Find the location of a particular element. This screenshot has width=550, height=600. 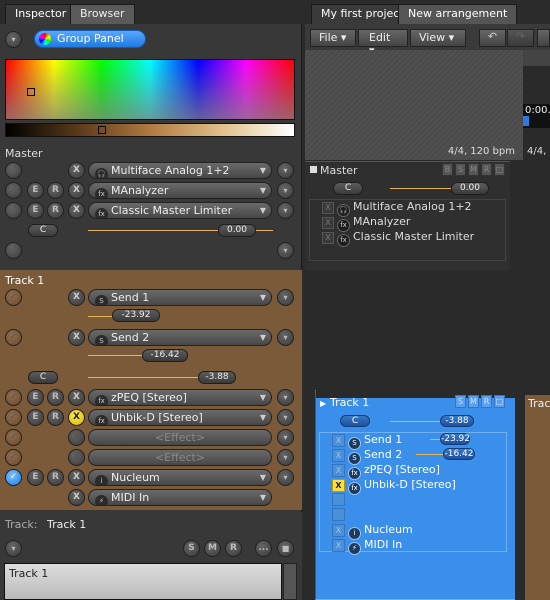

rack-master-more: □ is located at coordinates (499, 169).